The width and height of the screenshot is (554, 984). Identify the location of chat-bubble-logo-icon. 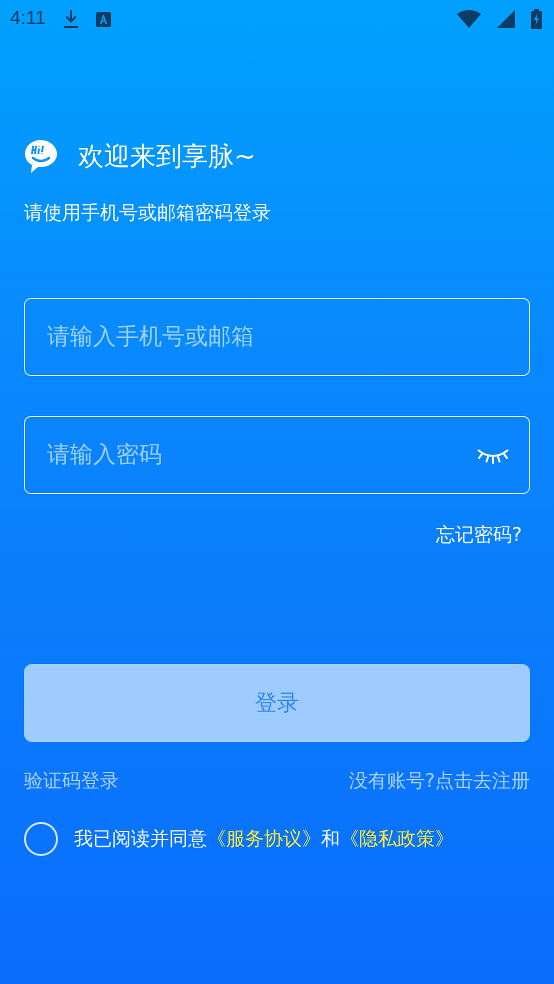
(41, 156).